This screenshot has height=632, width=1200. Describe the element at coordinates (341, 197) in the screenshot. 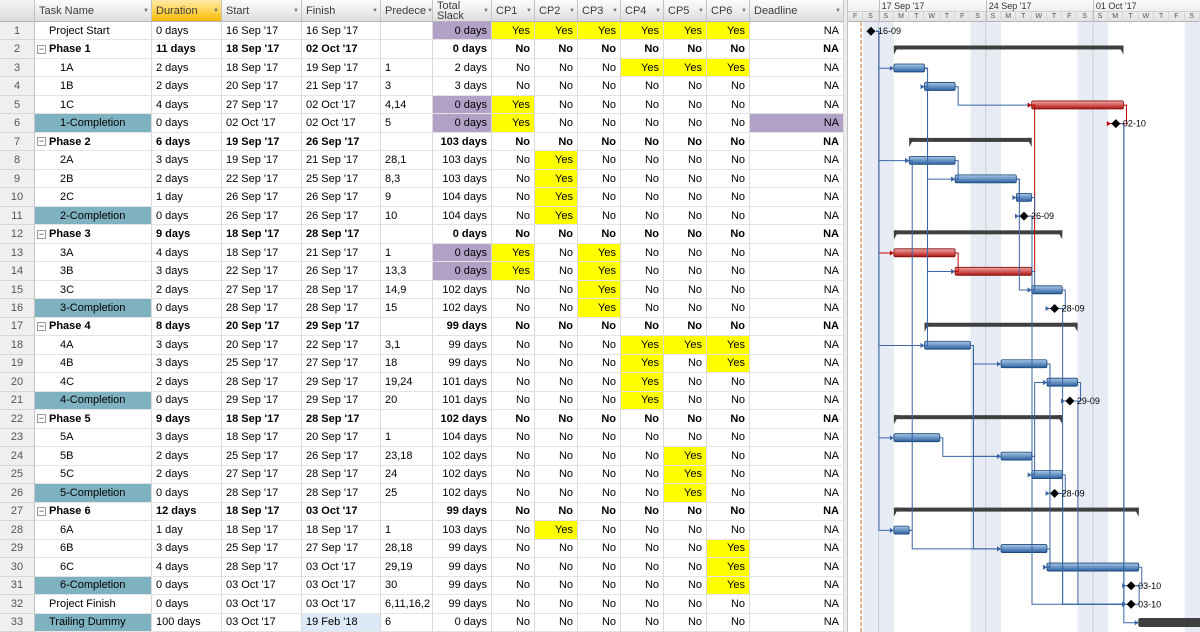

I see `finish-cell: 26 Sep '17` at that location.